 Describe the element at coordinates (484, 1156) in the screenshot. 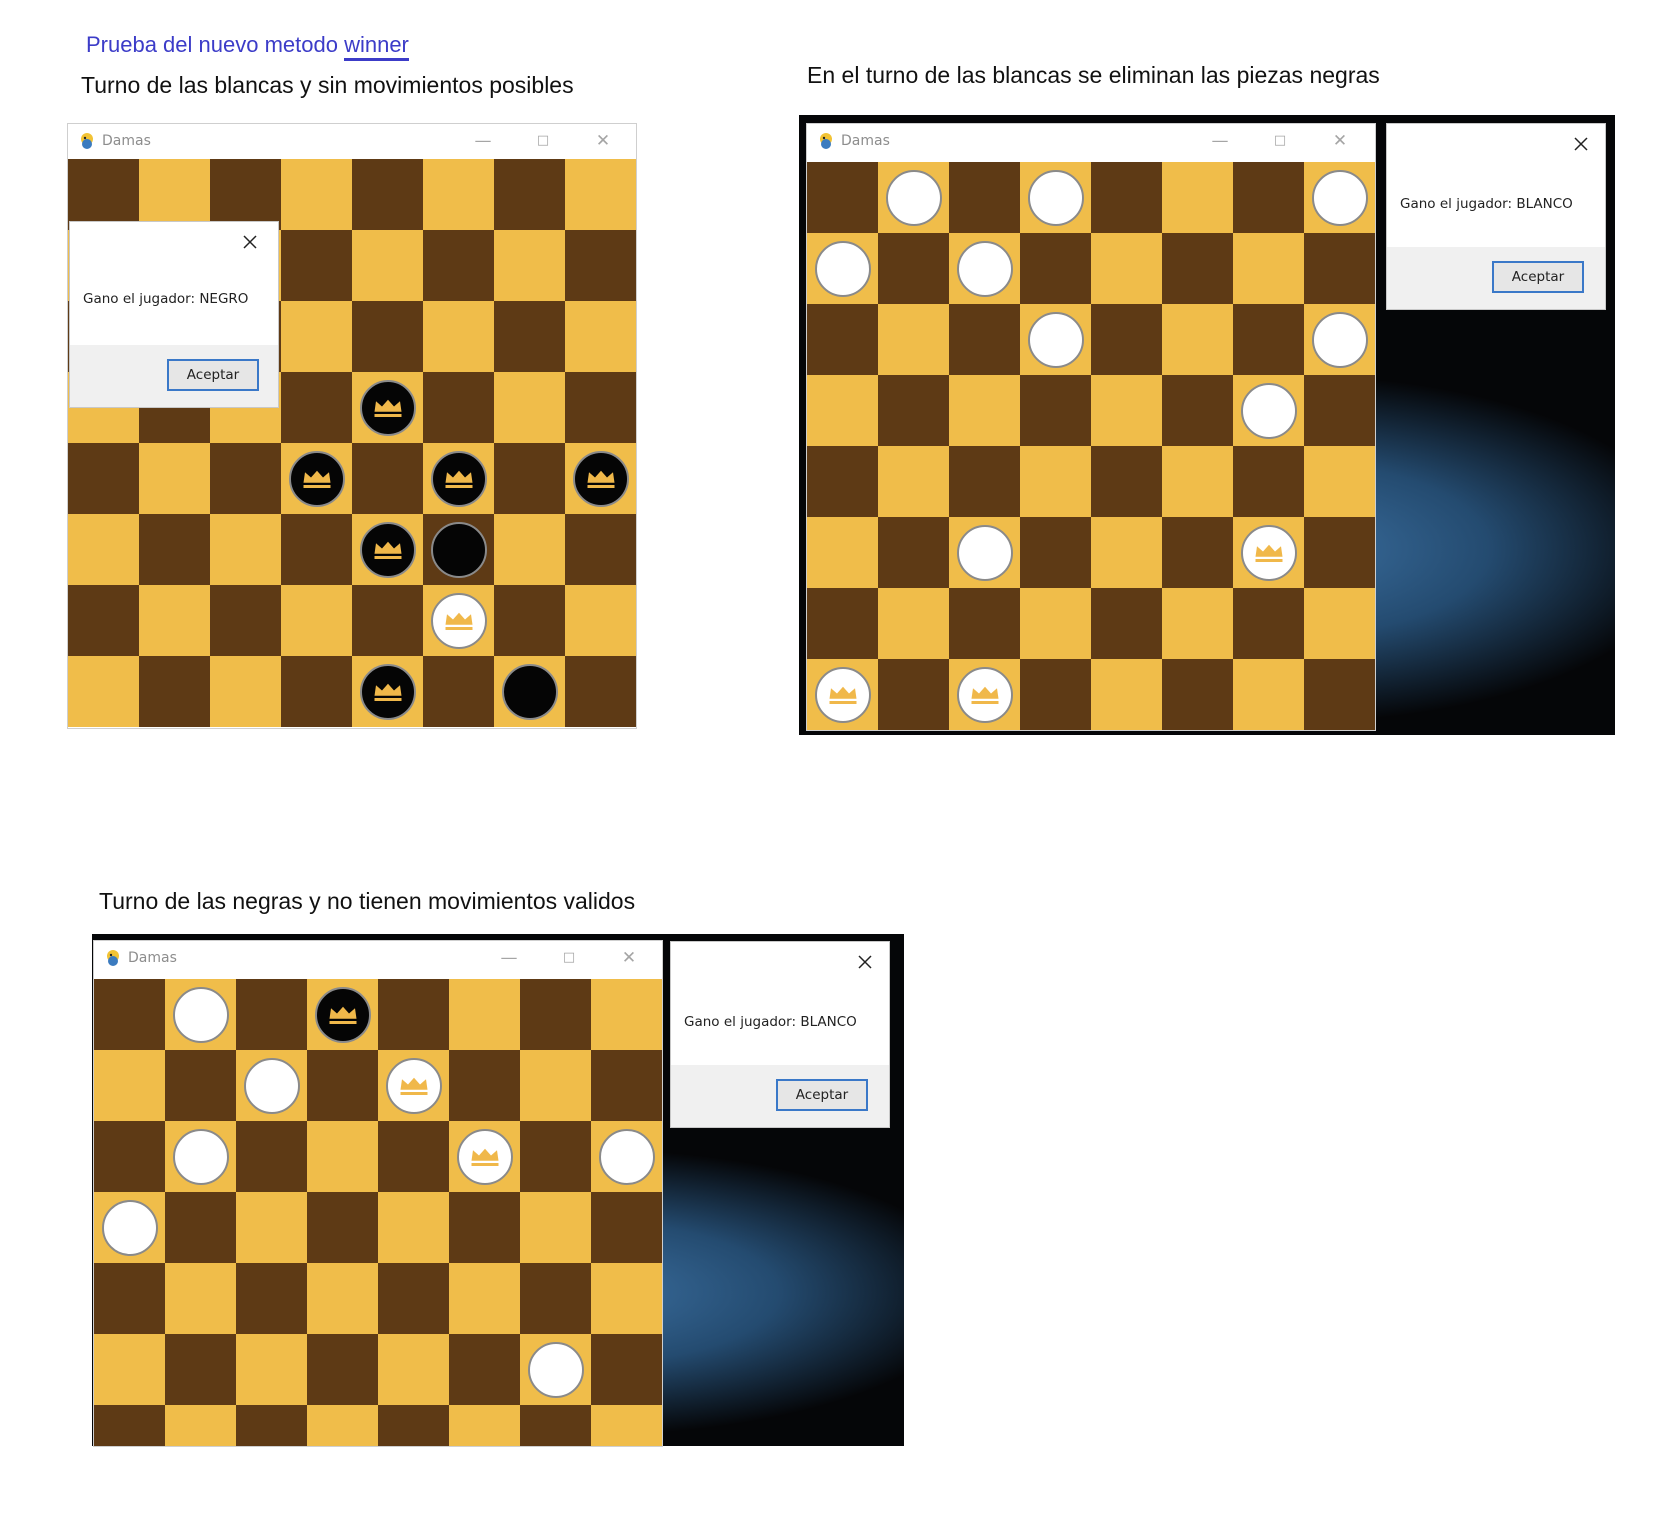

I see `white-king-piece` at that location.